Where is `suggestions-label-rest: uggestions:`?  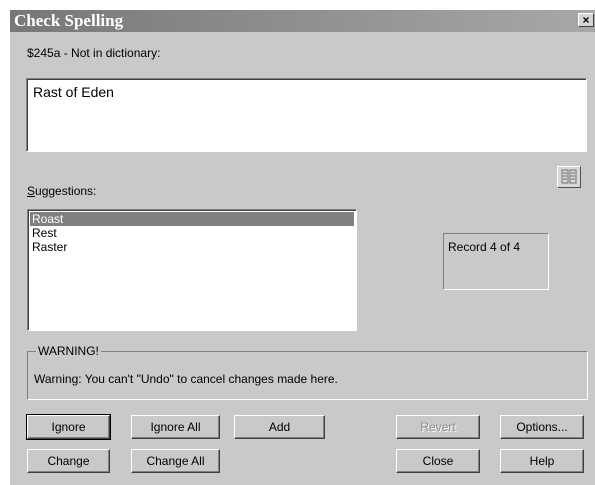 suggestions-label-rest: uggestions: is located at coordinates (66, 191).